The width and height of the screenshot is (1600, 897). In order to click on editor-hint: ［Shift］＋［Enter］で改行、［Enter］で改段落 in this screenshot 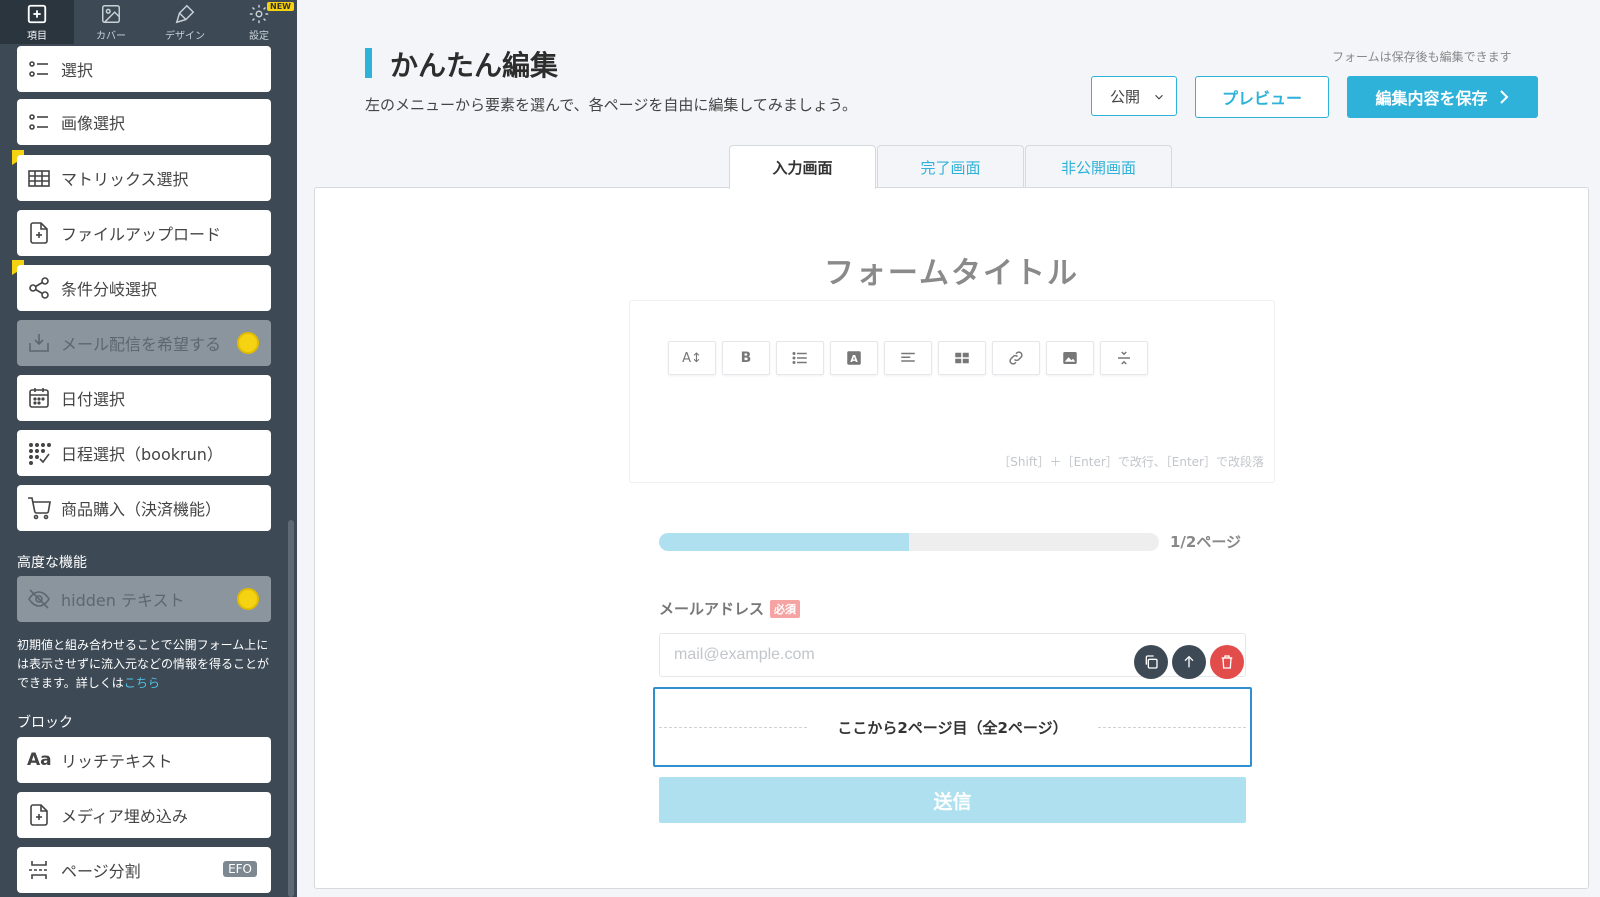, I will do `click(1131, 462)`.